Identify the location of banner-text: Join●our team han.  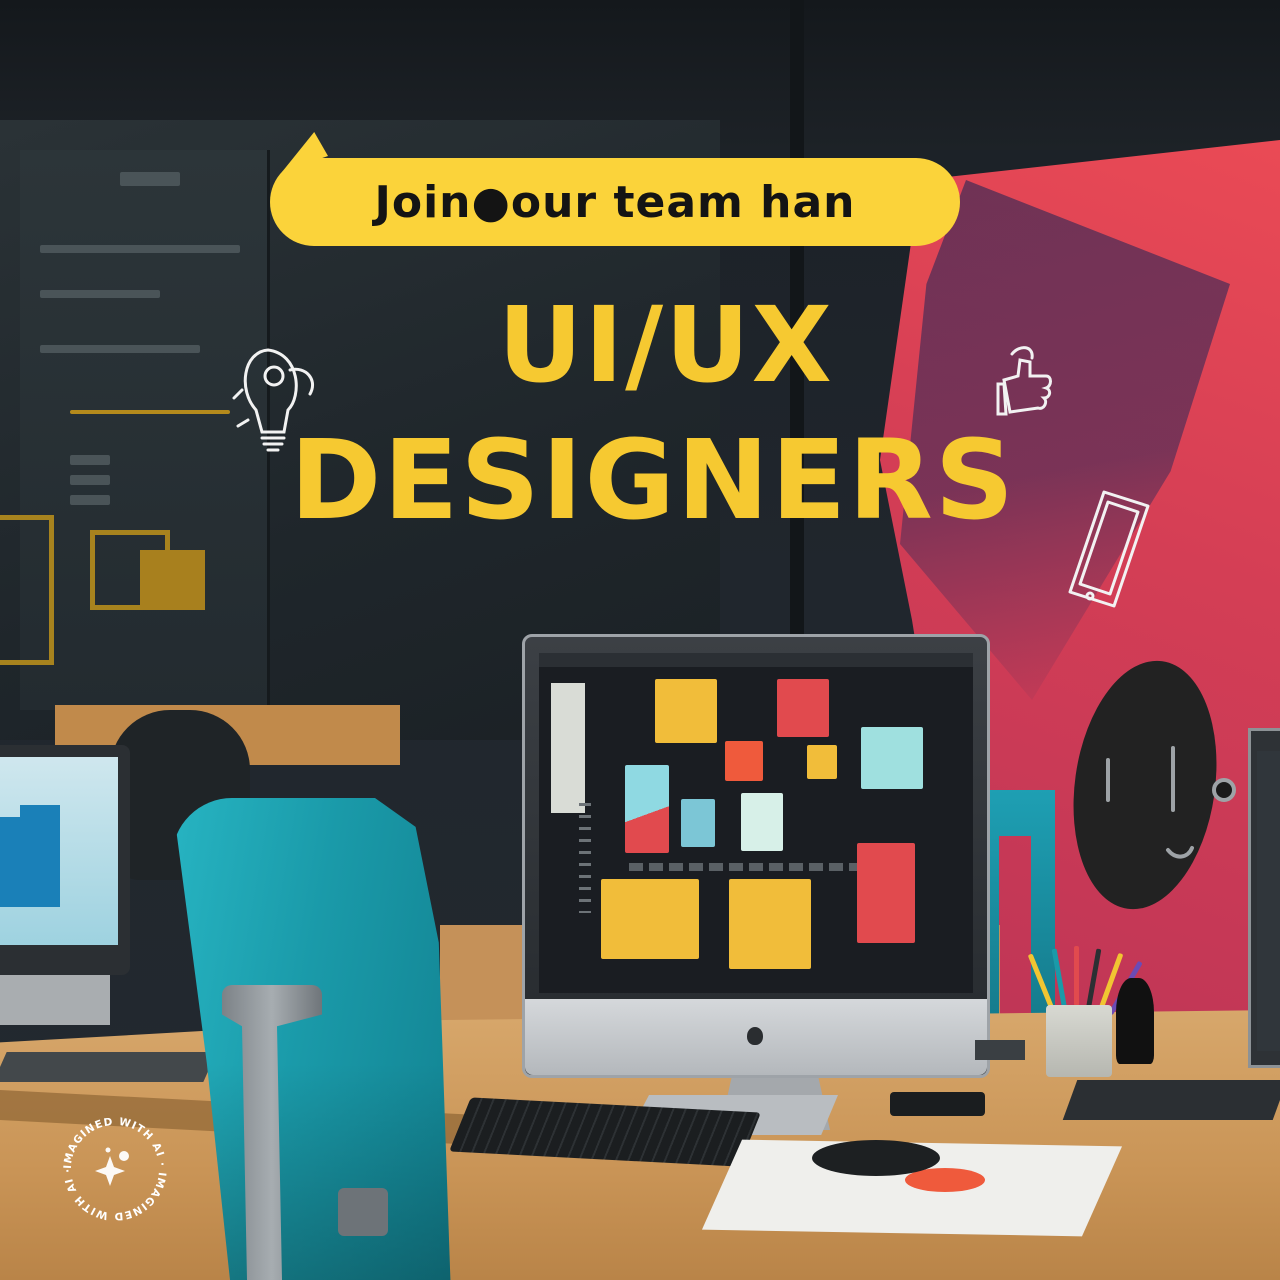
(615, 202).